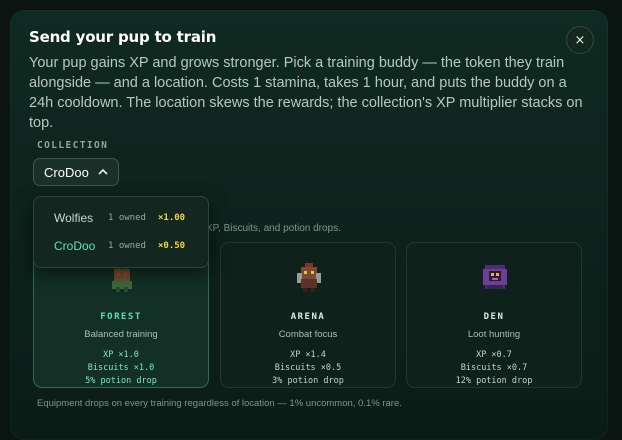 This screenshot has height=440, width=622. I want to click on stat-xp: XP ×0.7, so click(494, 355).